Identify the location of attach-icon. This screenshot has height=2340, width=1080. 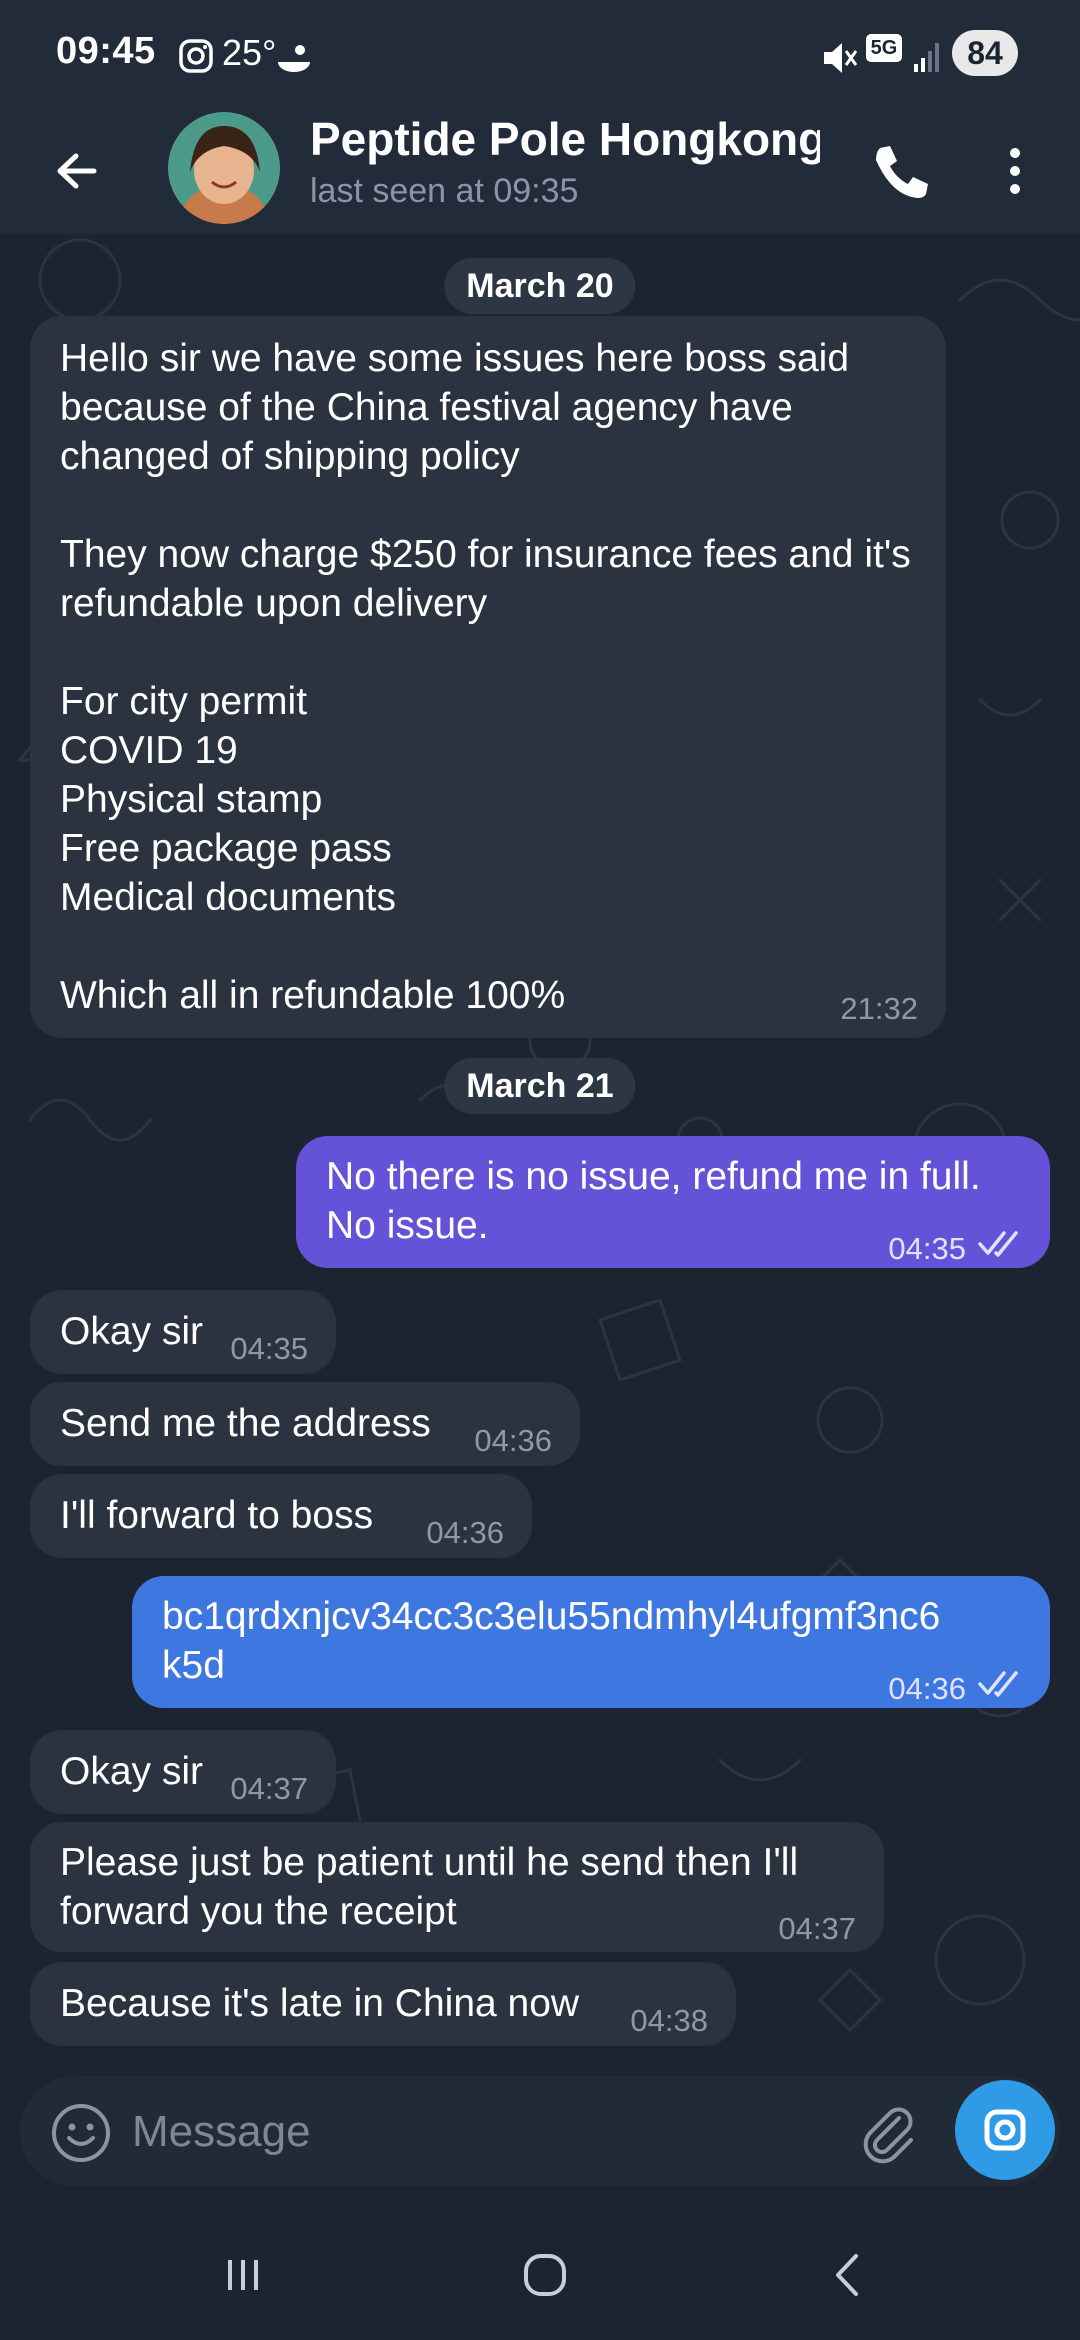
(888, 2131).